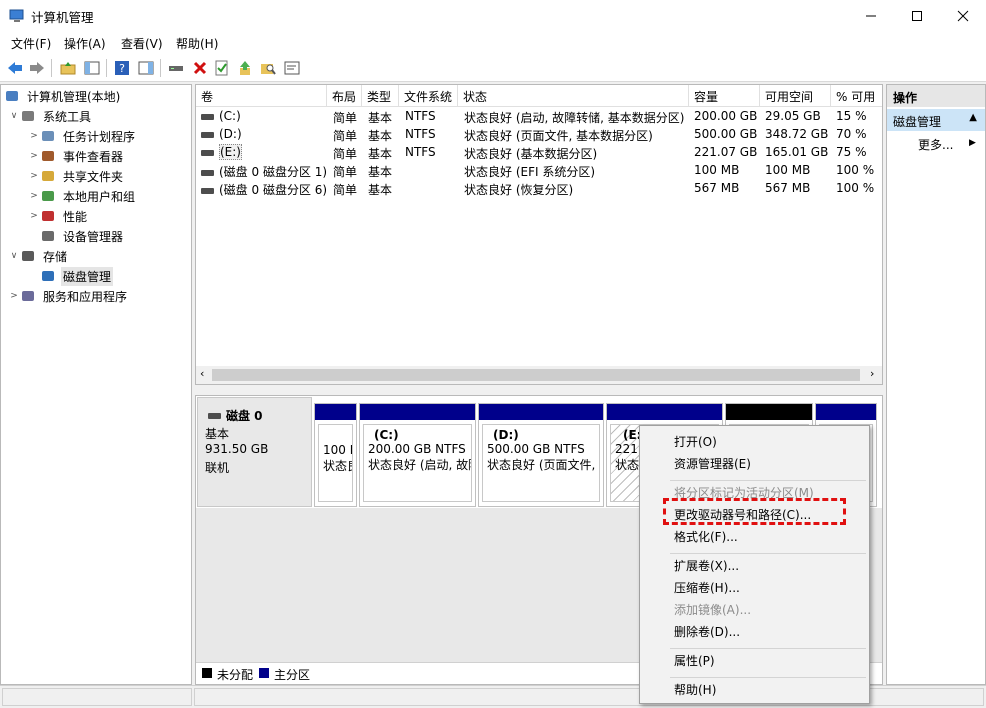  I want to click on tree-item: 计算机管理(本地), so click(63, 96).